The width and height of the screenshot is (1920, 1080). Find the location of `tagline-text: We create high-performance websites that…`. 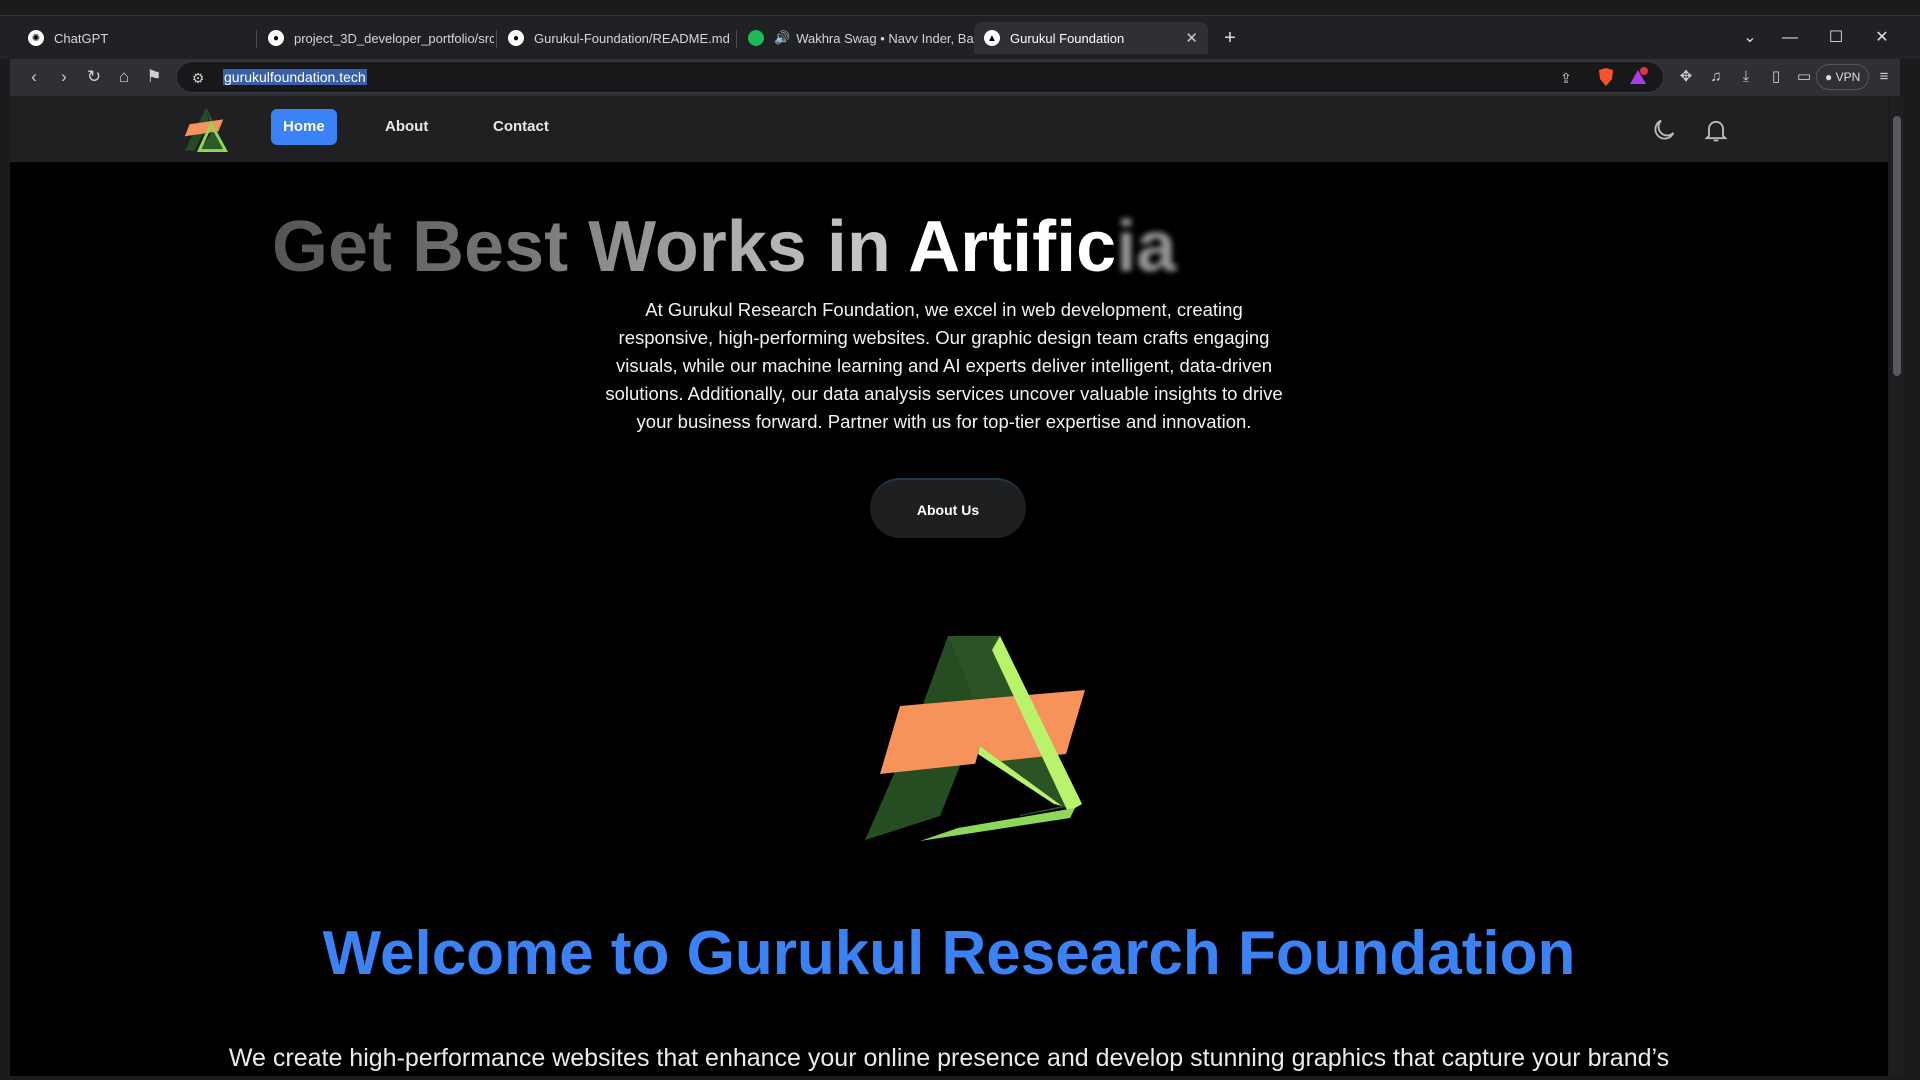

tagline-text: We create high-performance websites that… is located at coordinates (949, 1058).